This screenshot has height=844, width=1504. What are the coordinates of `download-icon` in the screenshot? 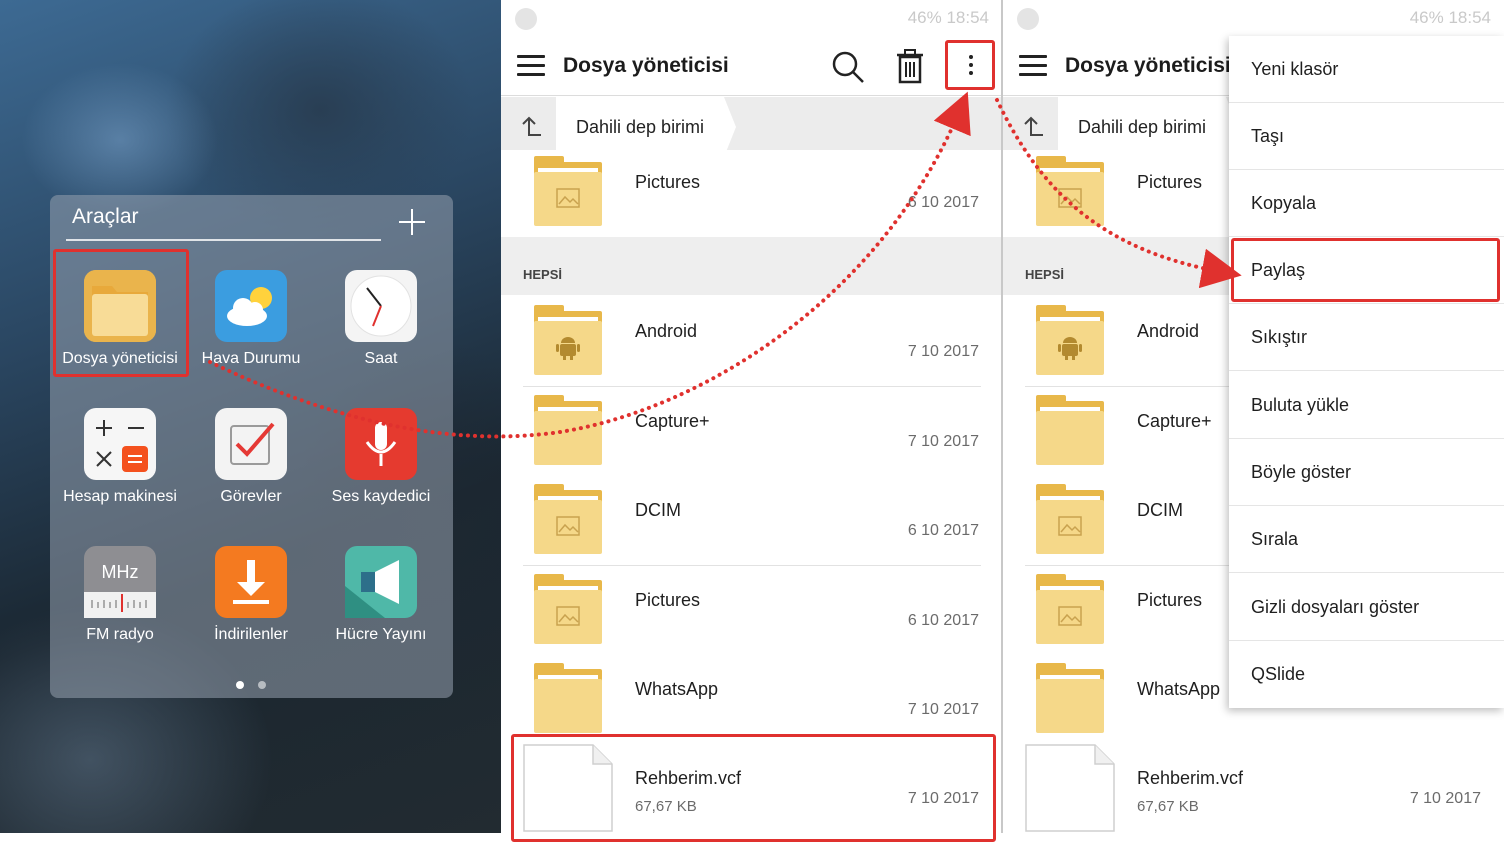 It's located at (251, 582).